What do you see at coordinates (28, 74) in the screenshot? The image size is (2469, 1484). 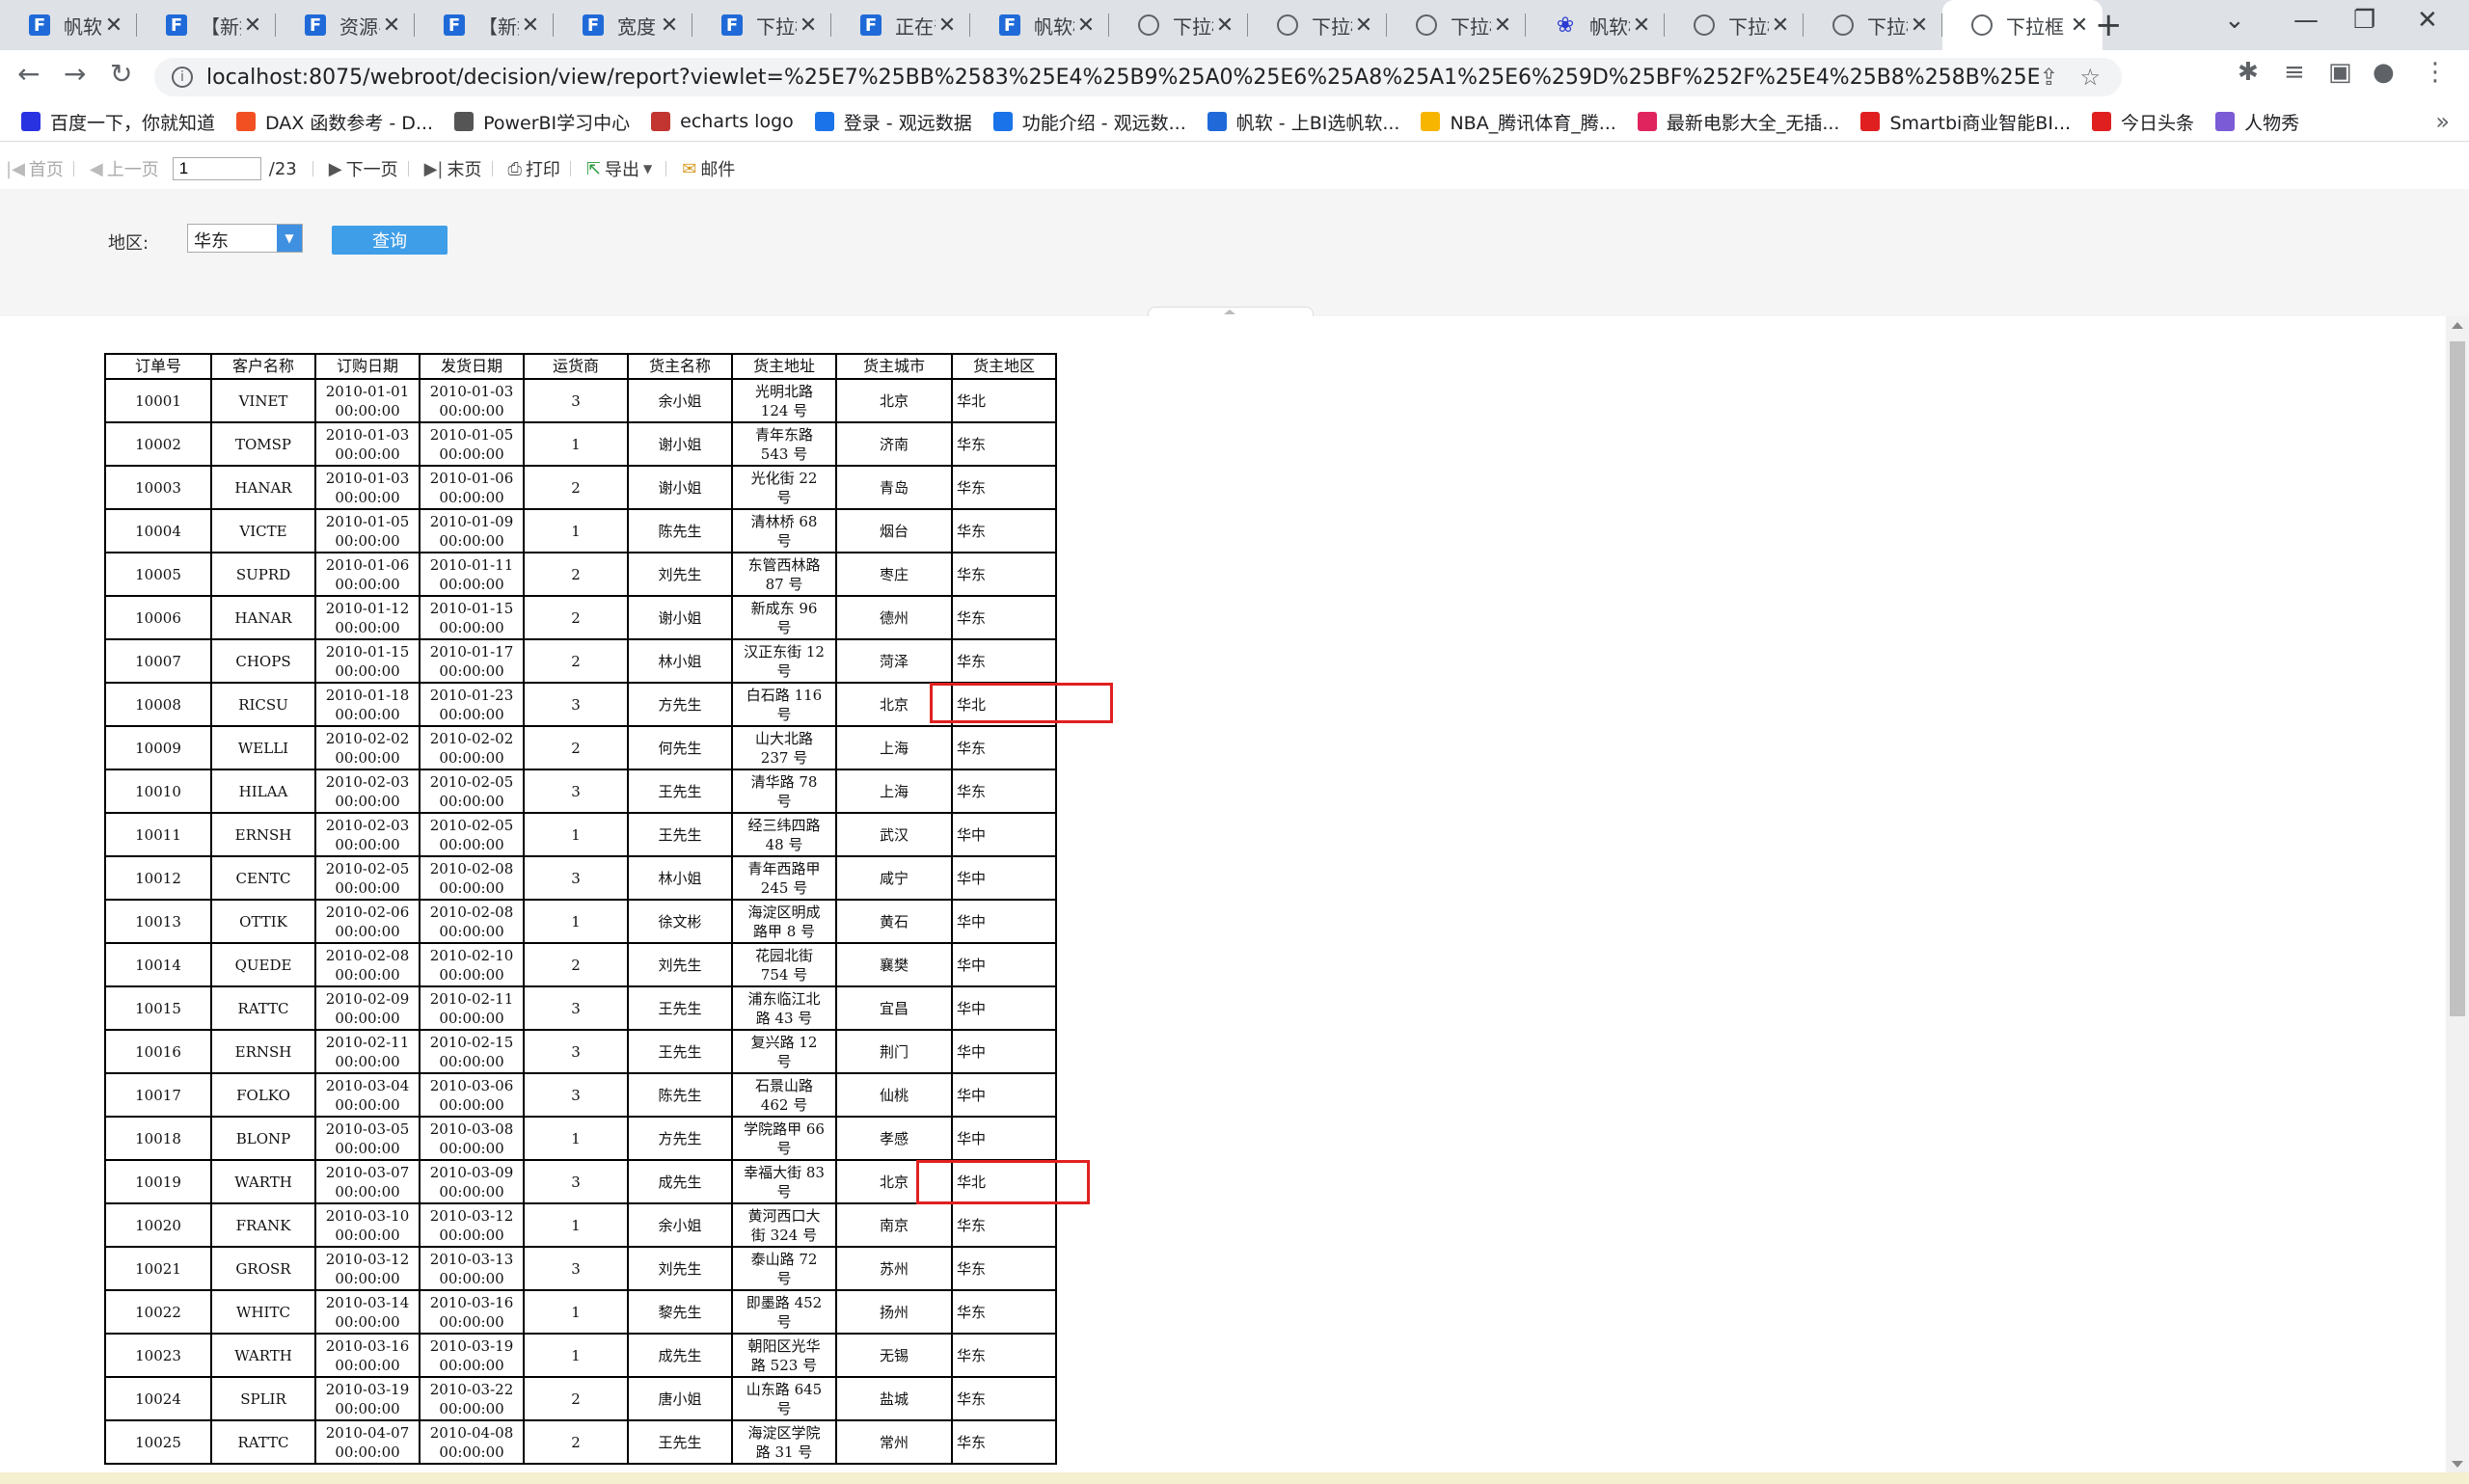 I see `back-icon: ←` at bounding box center [28, 74].